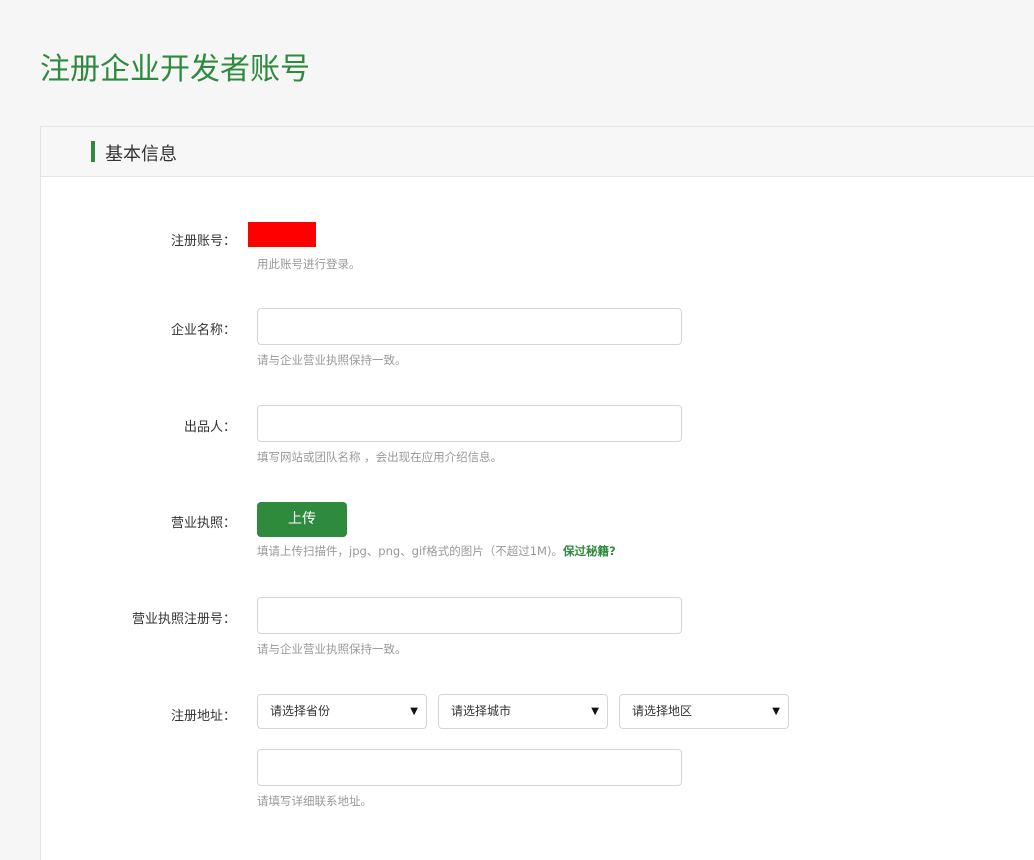  I want to click on producer-hint: 填写网站或团队名称 ，会出现在应用介绍信息。, so click(380, 457).